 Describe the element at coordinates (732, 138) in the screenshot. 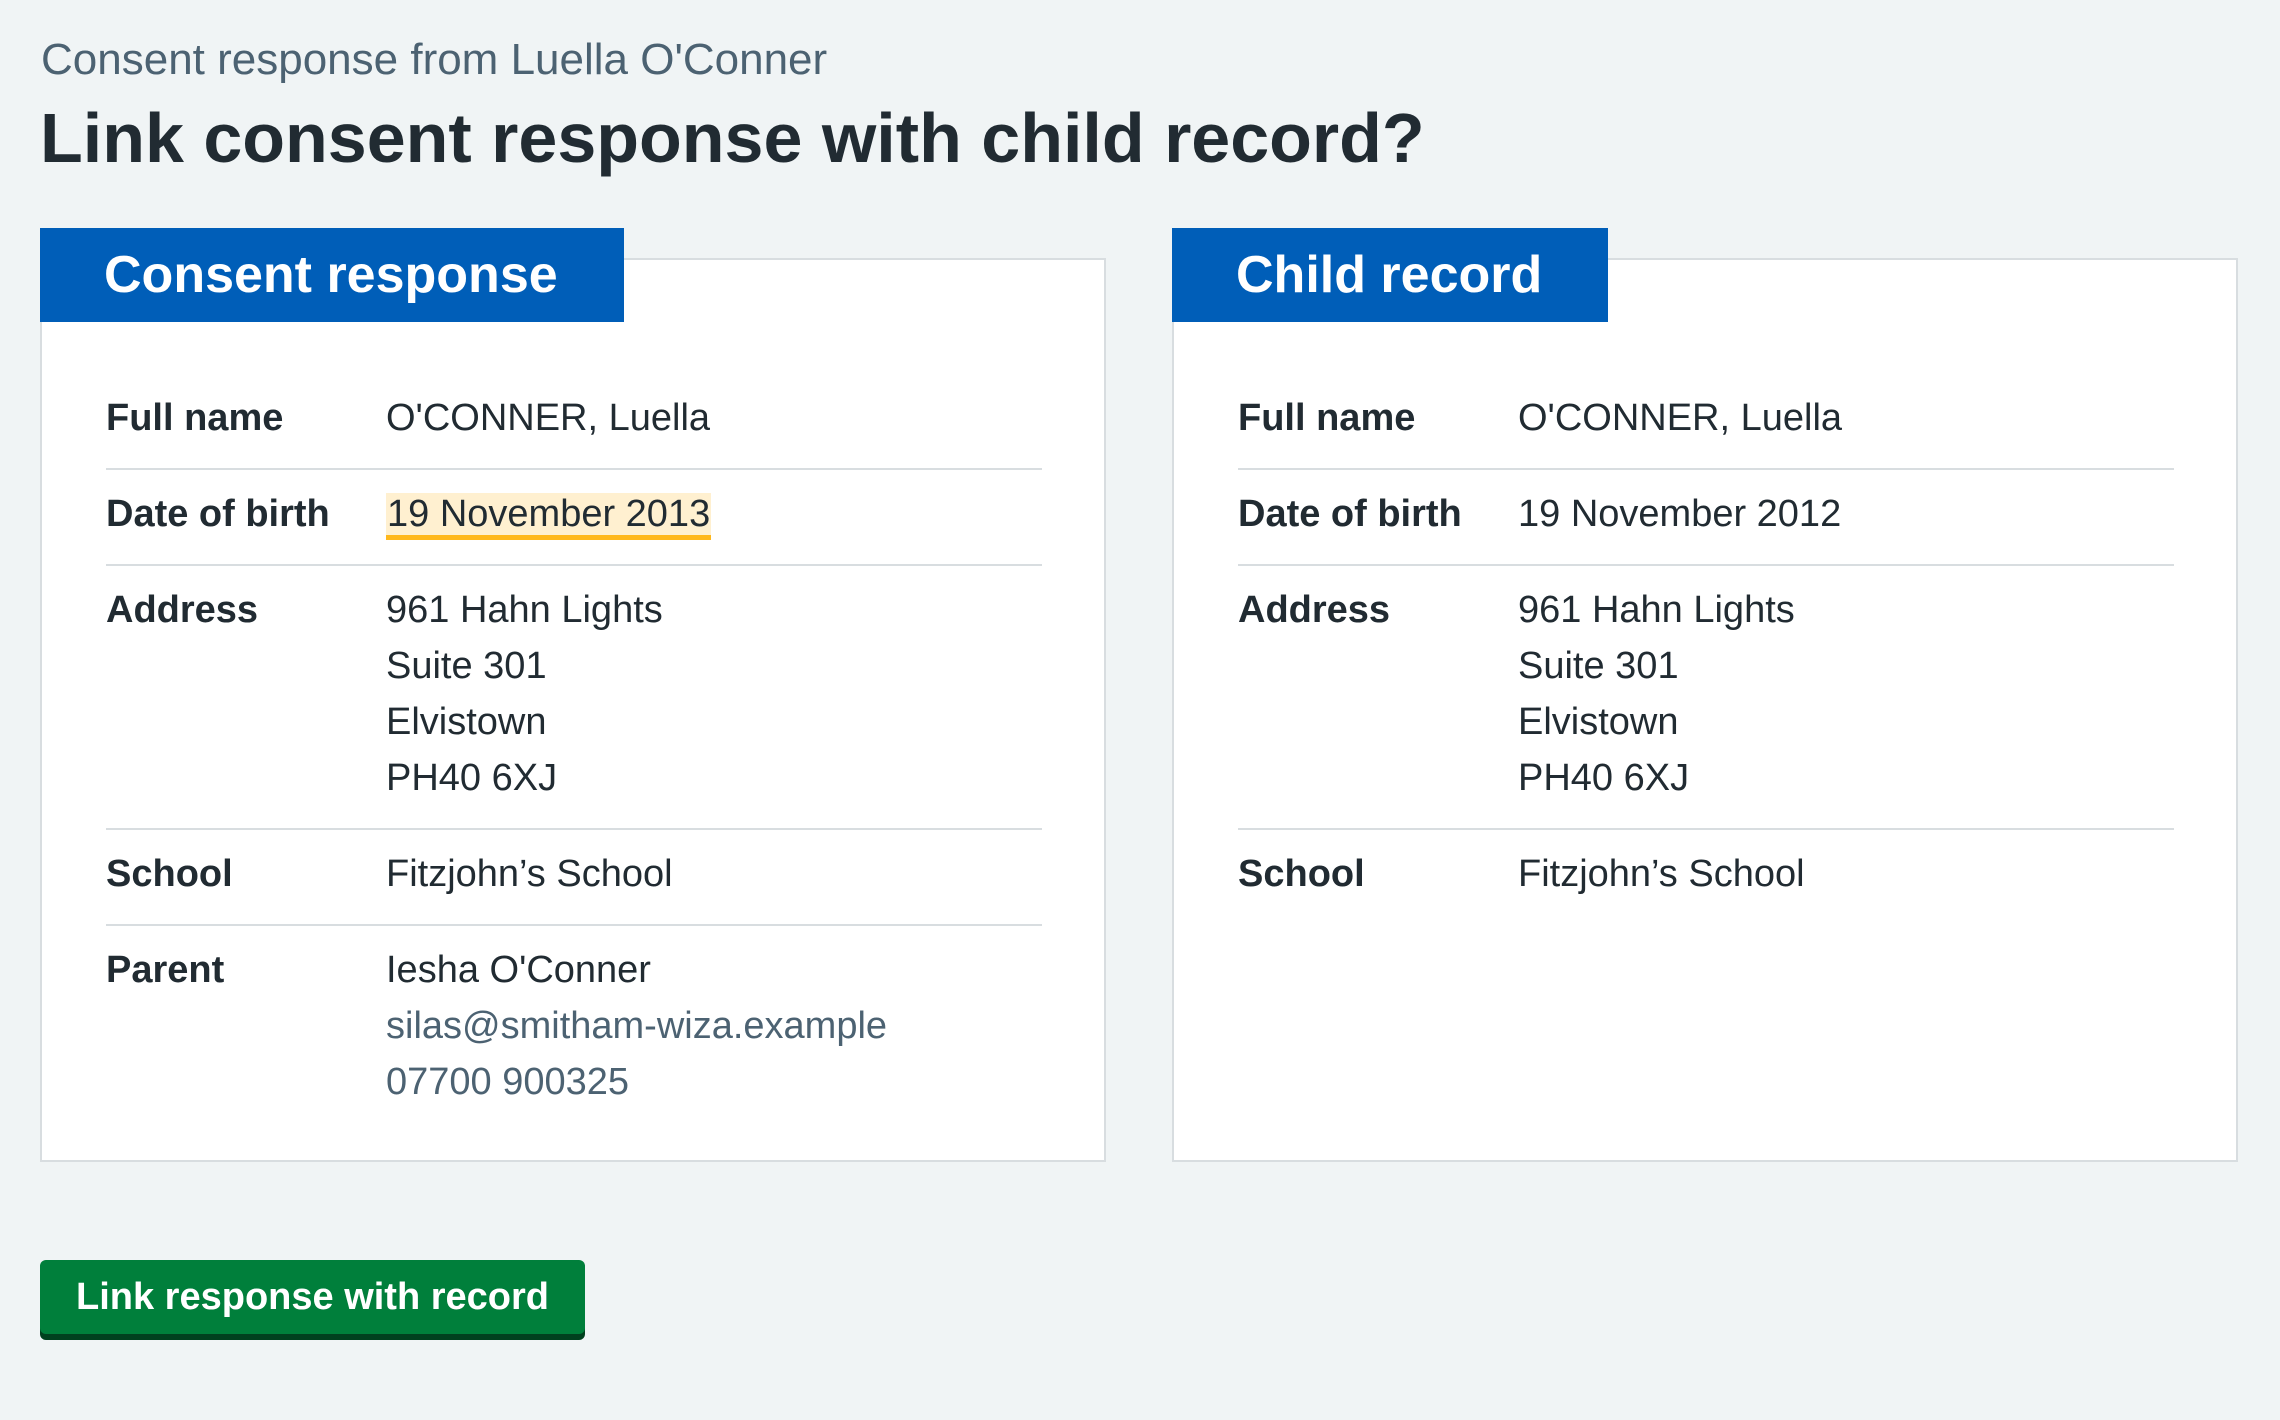

I see `page-title: Link consent response with child record?` at that location.